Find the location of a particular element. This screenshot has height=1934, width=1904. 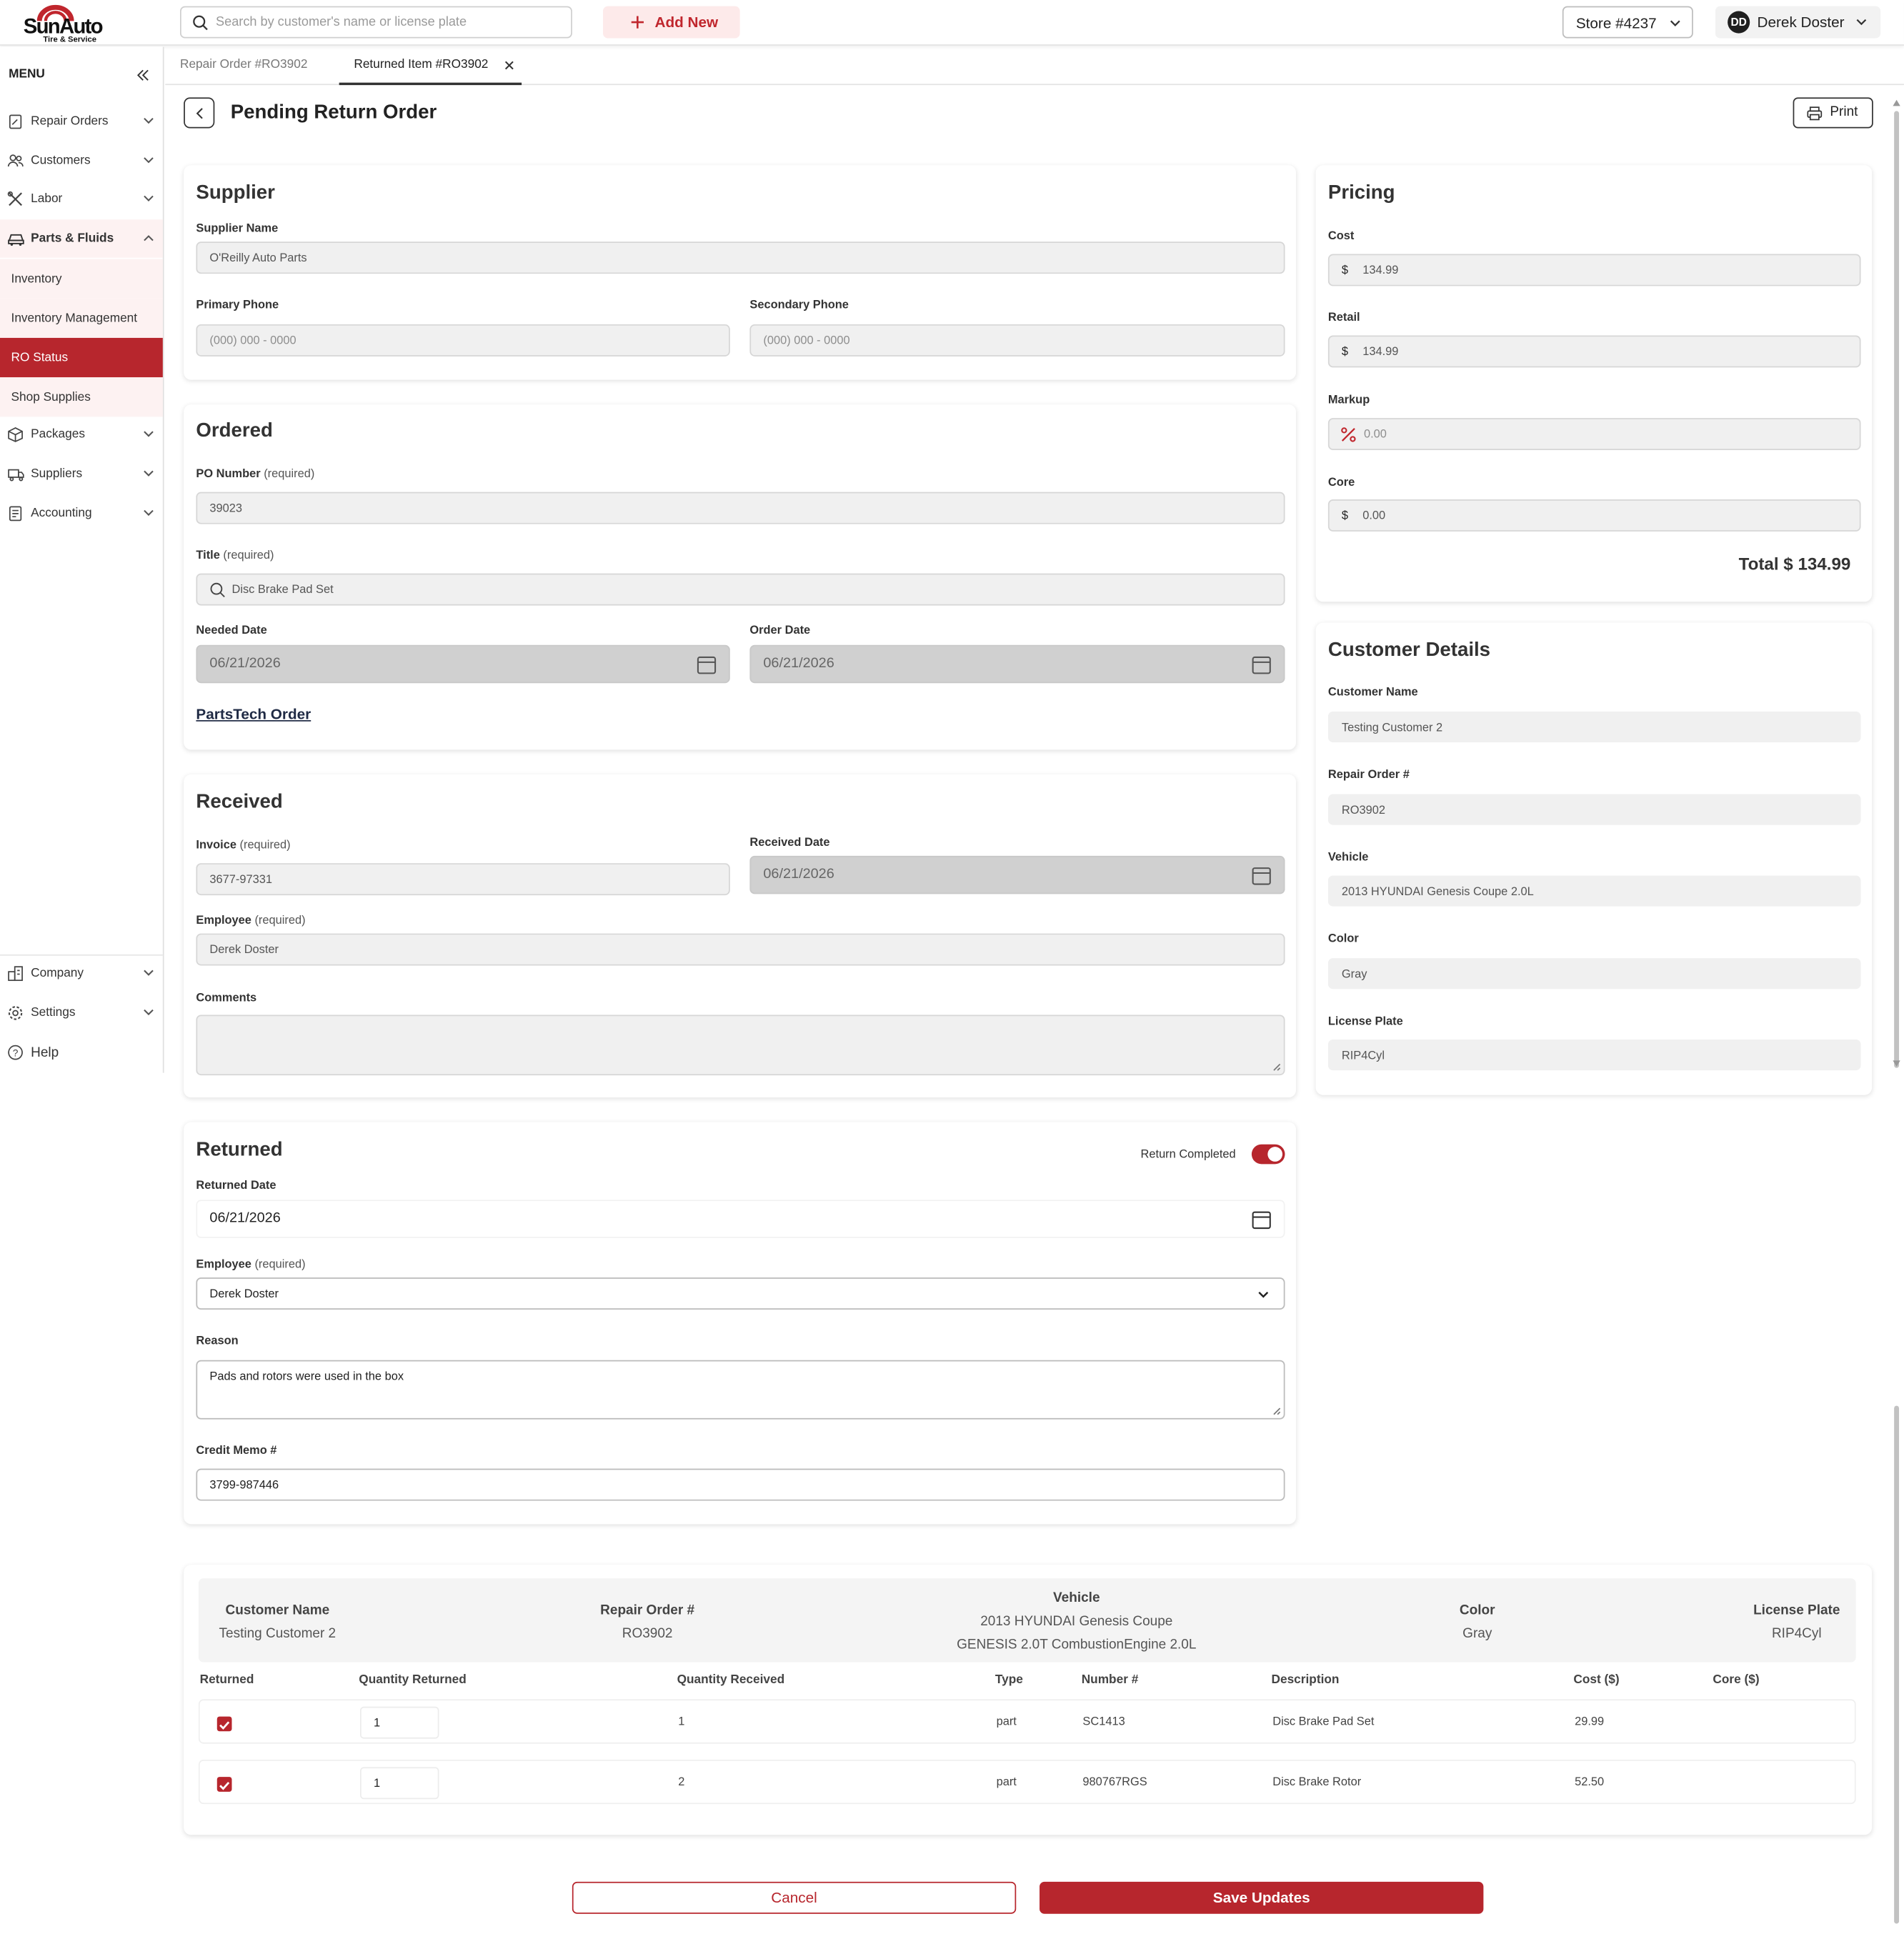

ordered-title: Ordered is located at coordinates (234, 431).